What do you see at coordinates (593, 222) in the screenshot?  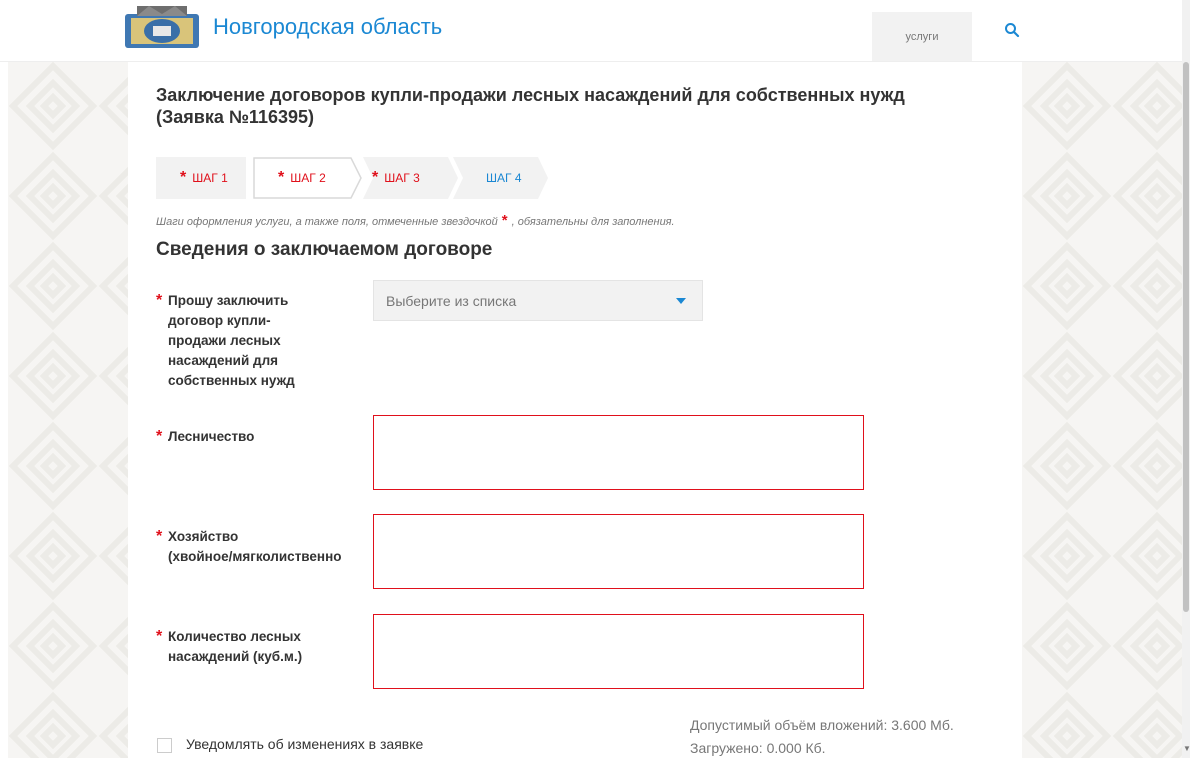 I see `hint-text-after: , обязательны для заполнения.` at bounding box center [593, 222].